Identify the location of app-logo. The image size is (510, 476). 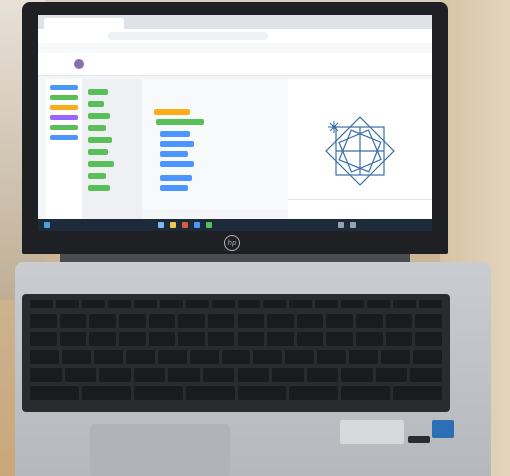
(79, 64).